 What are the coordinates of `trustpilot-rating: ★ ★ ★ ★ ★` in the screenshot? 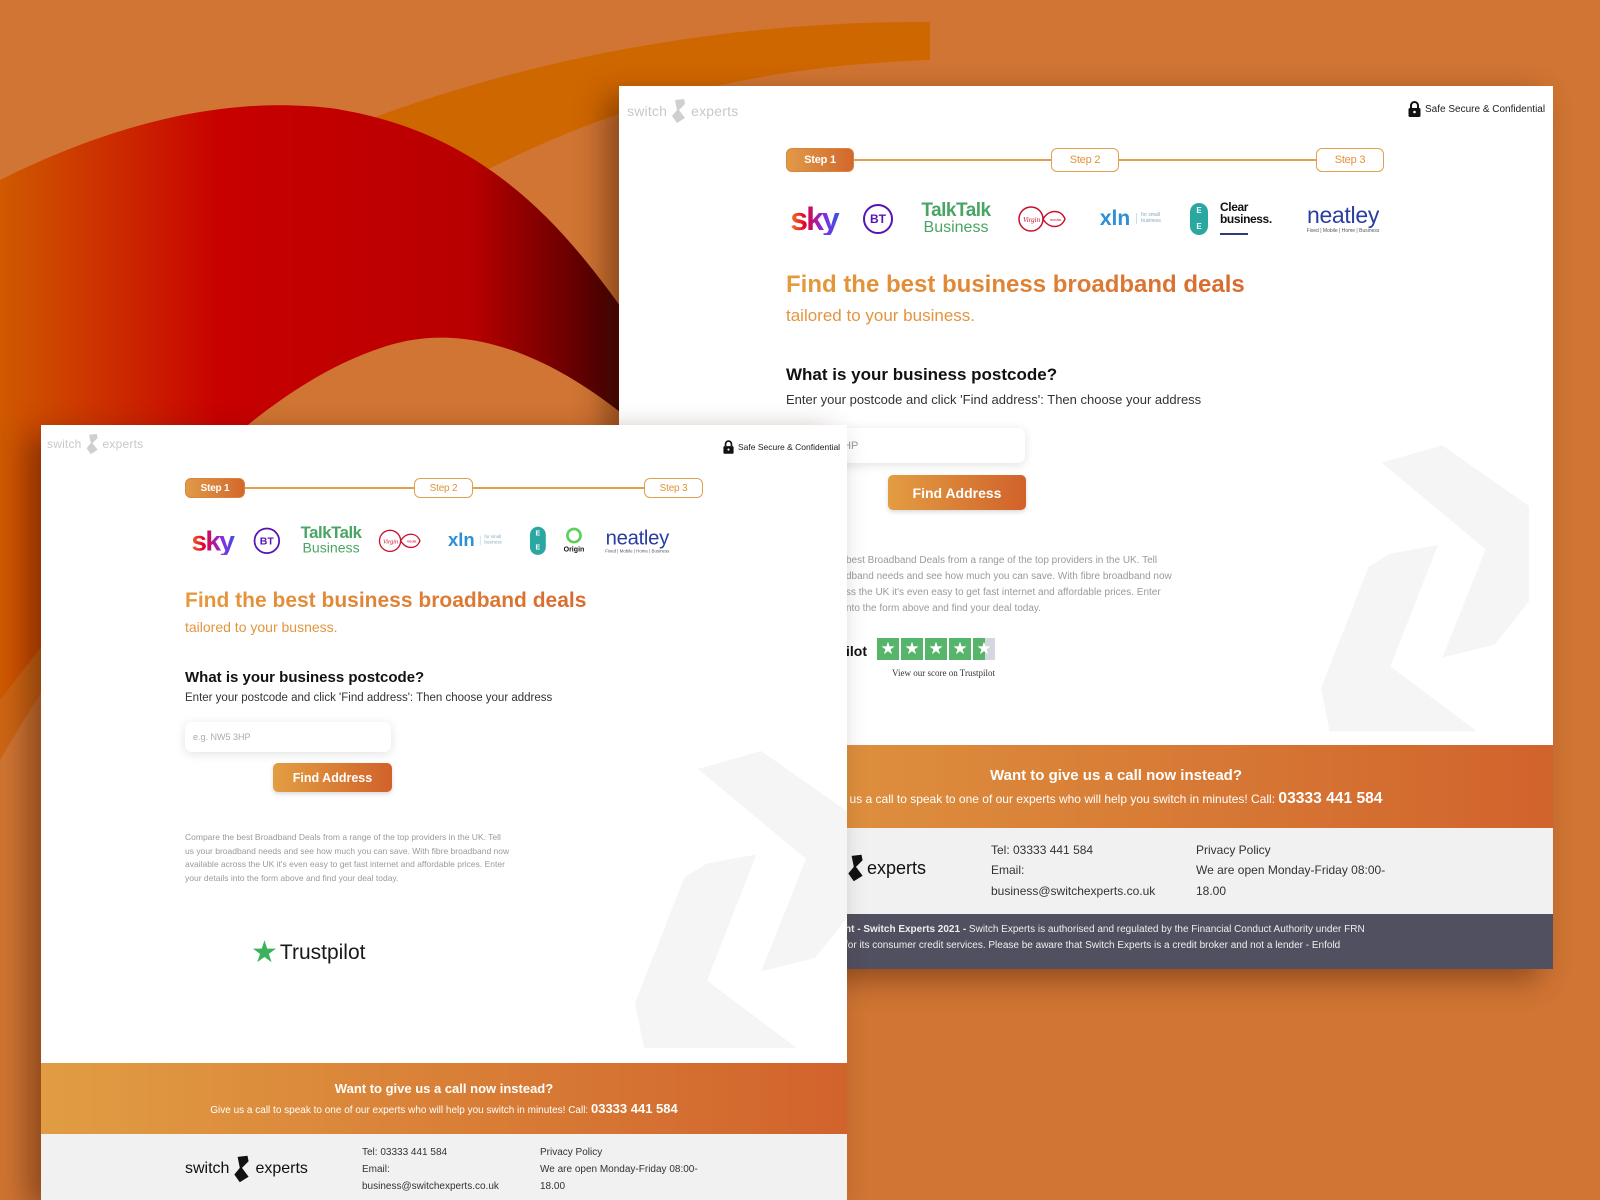 It's located at (936, 649).